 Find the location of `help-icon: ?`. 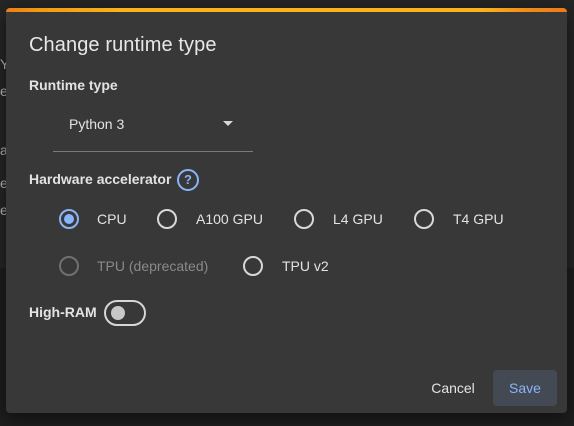

help-icon: ? is located at coordinates (188, 180).